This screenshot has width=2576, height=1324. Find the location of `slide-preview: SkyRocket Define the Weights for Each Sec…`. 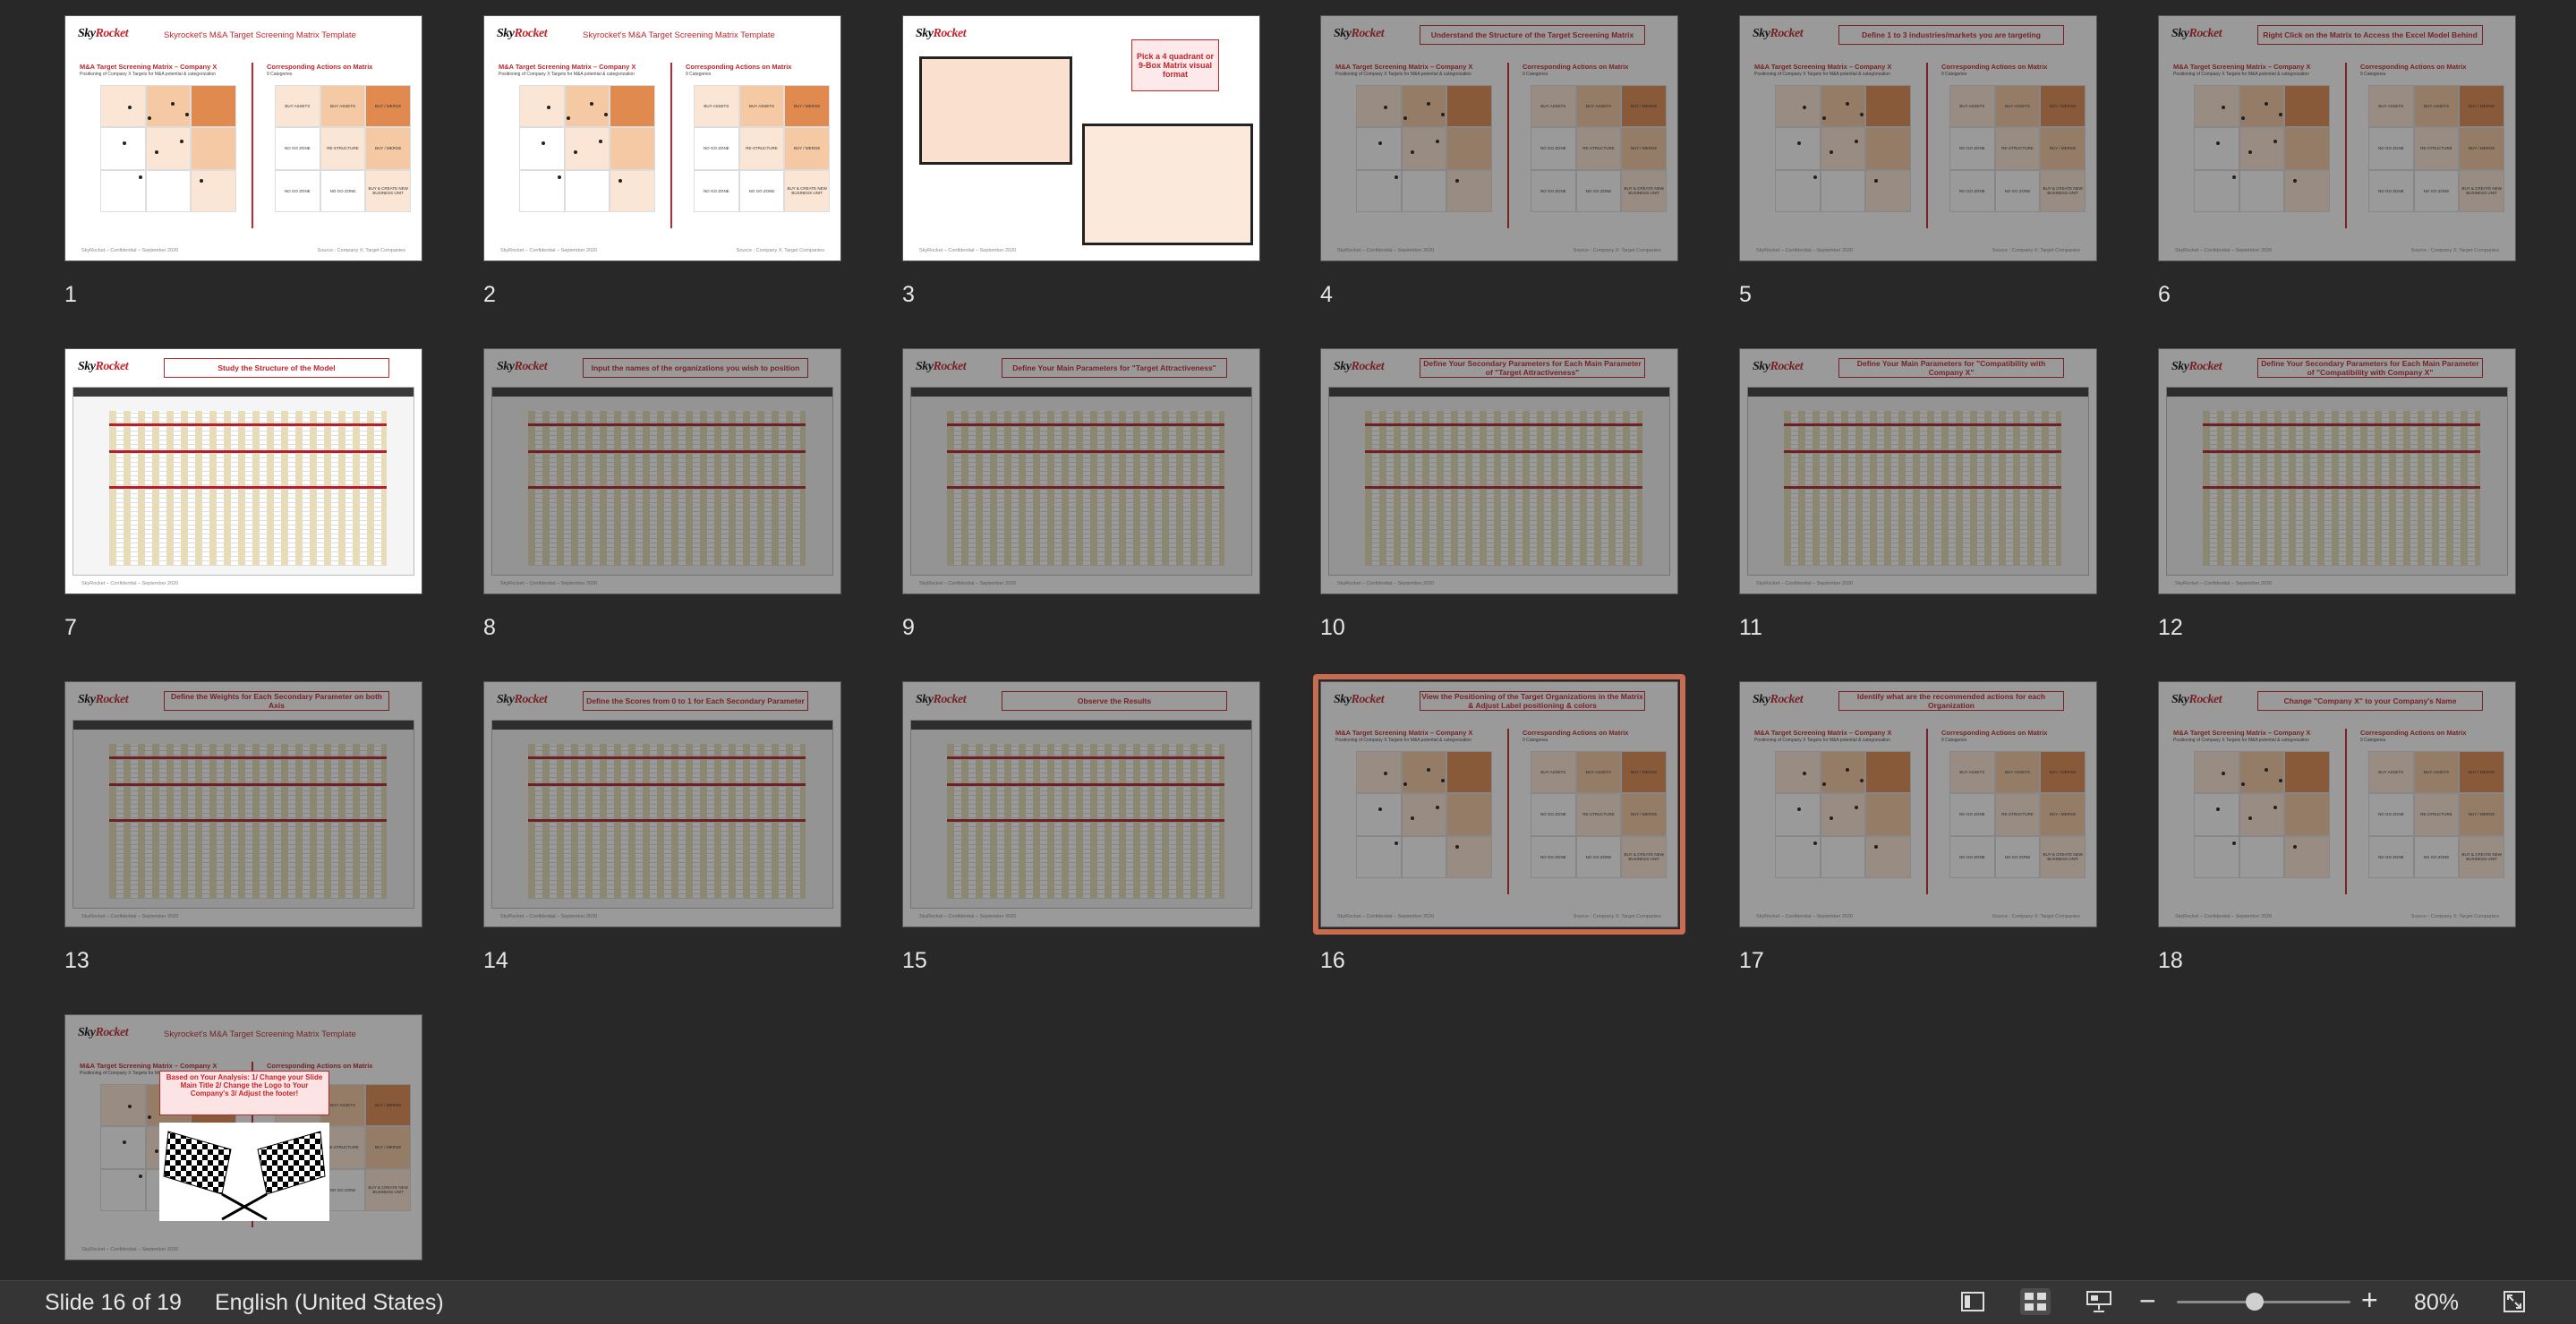

slide-preview: SkyRocket Define the Weights for Each Sec… is located at coordinates (243, 804).